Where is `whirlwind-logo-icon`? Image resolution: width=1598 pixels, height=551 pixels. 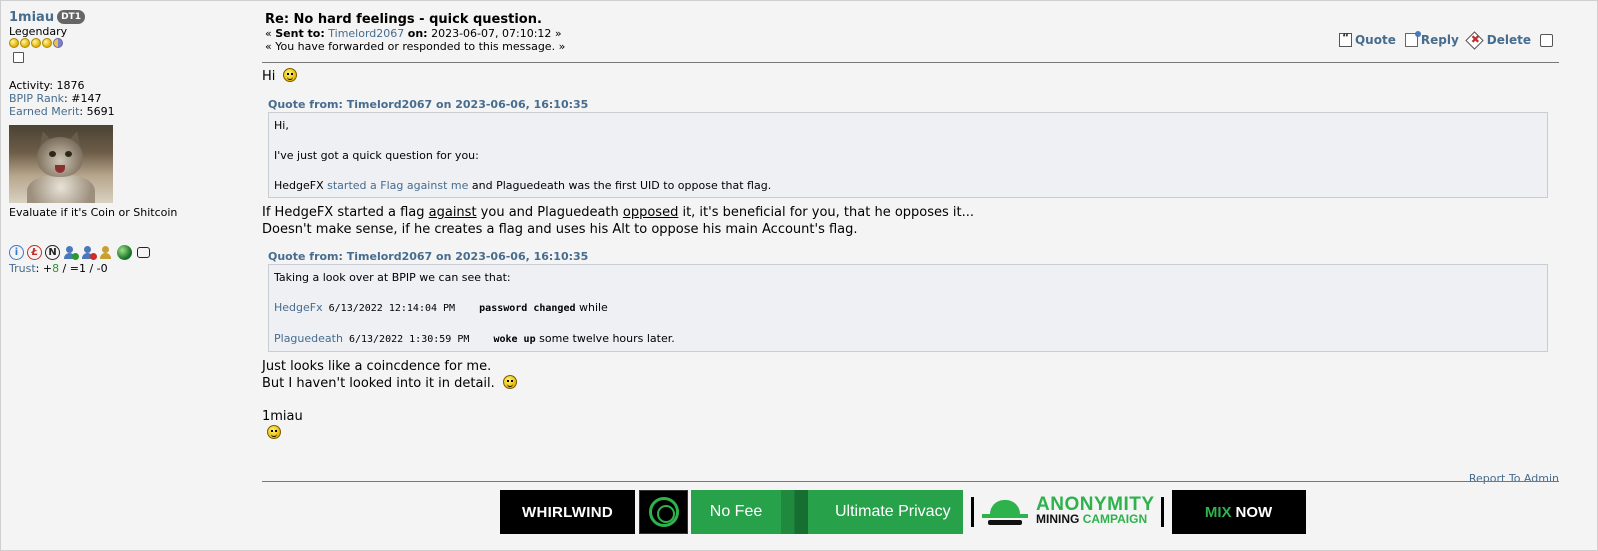
whirlwind-logo-icon is located at coordinates (663, 512).